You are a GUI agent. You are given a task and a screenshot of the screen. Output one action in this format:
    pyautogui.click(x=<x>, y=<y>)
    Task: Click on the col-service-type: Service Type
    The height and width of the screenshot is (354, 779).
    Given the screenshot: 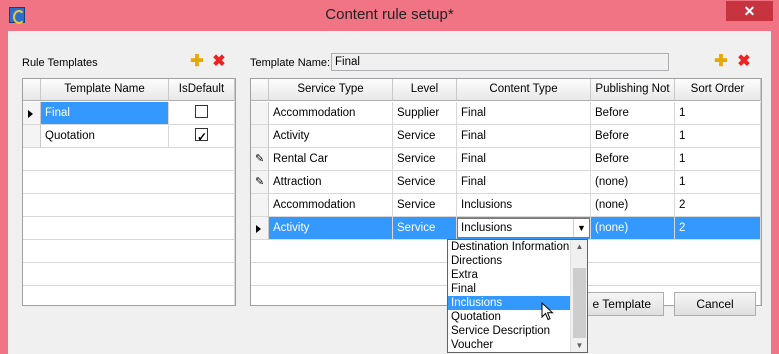 What is the action you would take?
    pyautogui.click(x=331, y=90)
    